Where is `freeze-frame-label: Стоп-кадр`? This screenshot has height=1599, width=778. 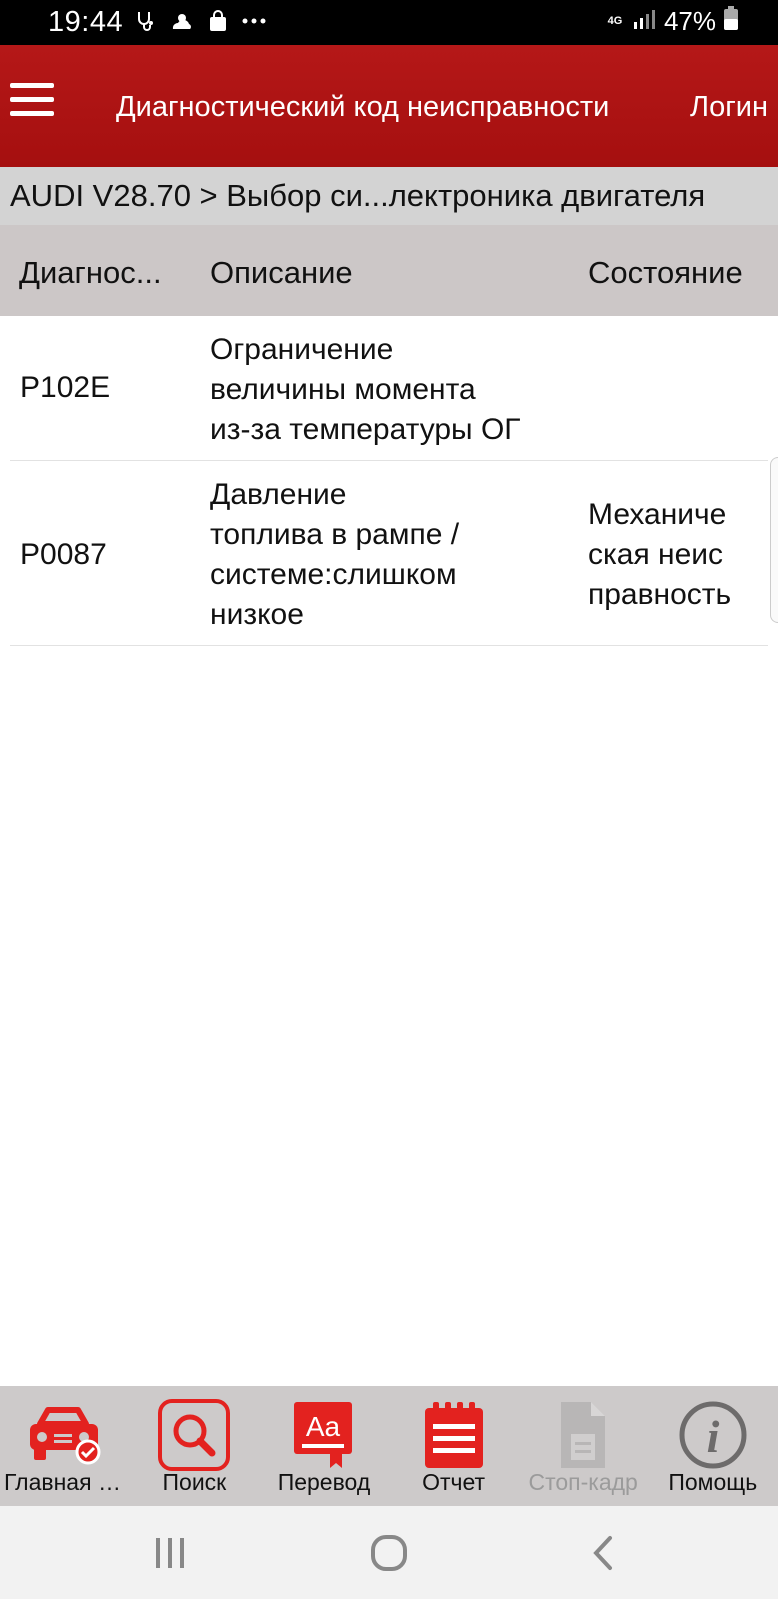 freeze-frame-label: Стоп-кадр is located at coordinates (583, 1482).